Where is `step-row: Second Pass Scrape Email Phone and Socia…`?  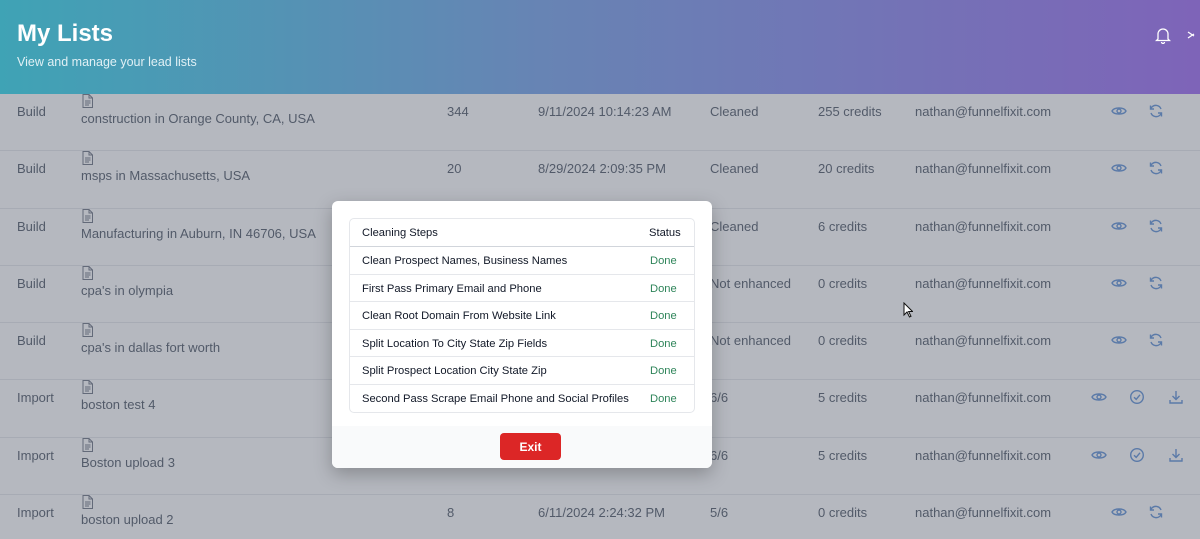 step-row: Second Pass Scrape Email Phone and Socia… is located at coordinates (522, 399).